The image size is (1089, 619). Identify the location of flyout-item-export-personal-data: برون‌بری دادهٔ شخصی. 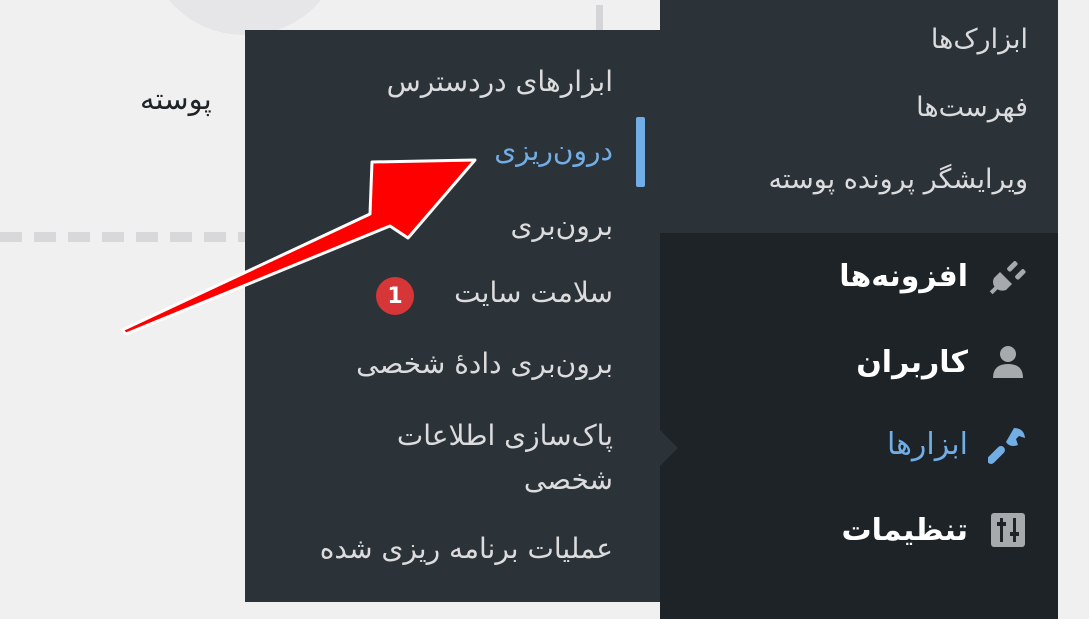
(484, 364).